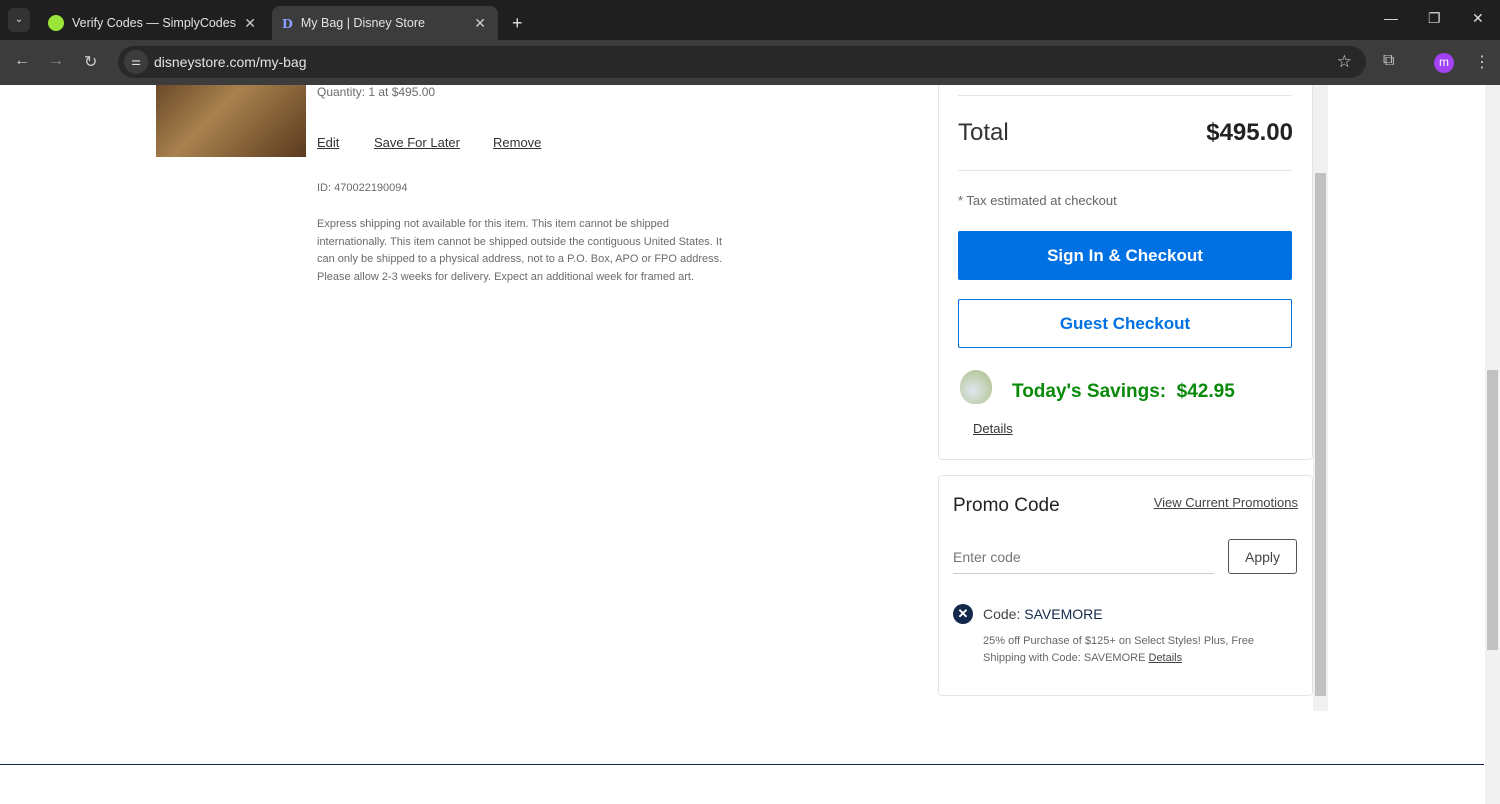  I want to click on view-promotions-link: View Current Promotions, so click(1226, 502).